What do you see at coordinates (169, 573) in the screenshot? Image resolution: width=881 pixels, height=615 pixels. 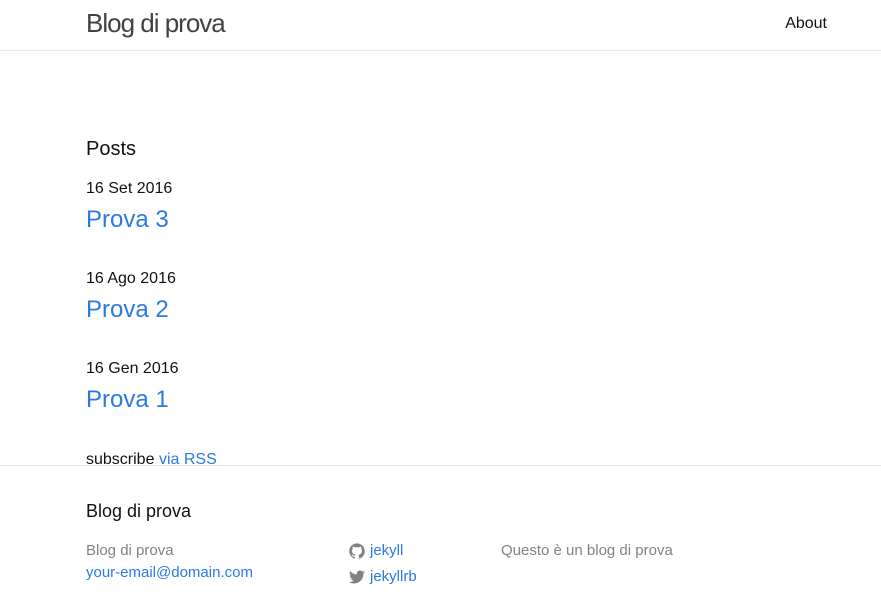 I see `footer-email-link: your-email@domain.com` at bounding box center [169, 573].